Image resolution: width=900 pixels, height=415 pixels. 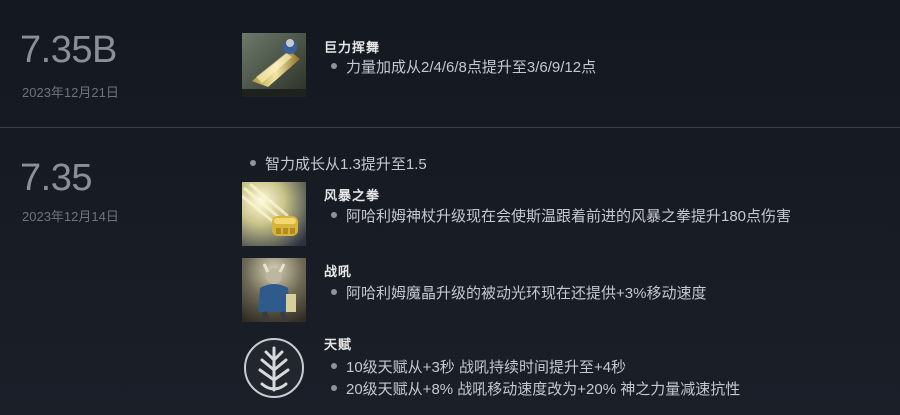 What do you see at coordinates (450, 127) in the screenshot?
I see `patch-divider` at bounding box center [450, 127].